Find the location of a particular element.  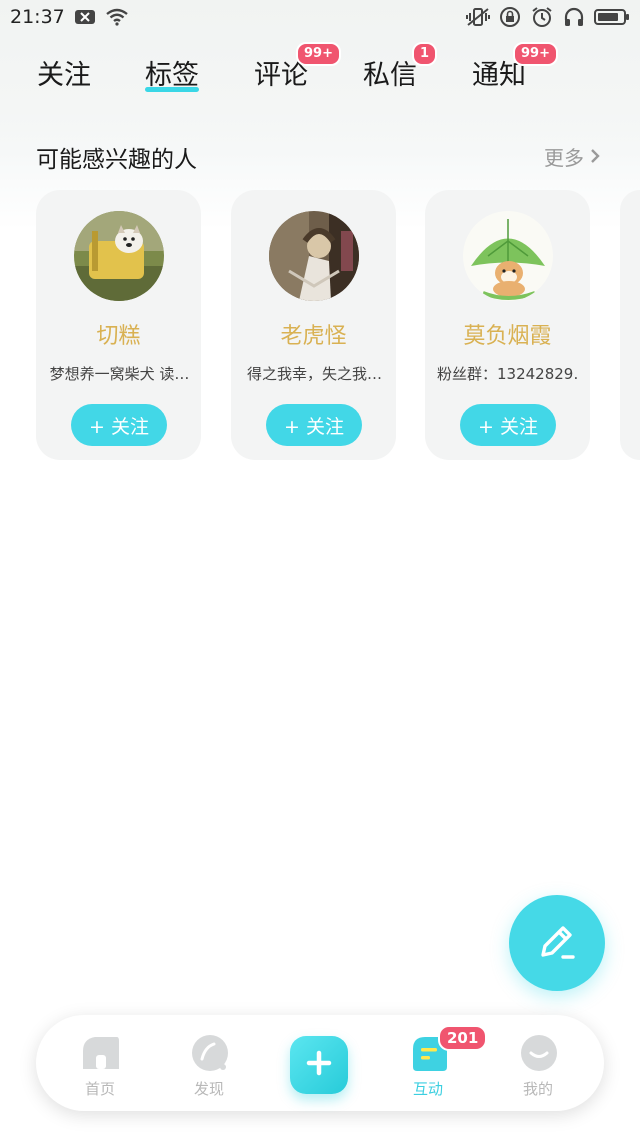

user-card: 莫负烟霞 粉丝群：13242829… + 关注 is located at coordinates (507, 325).